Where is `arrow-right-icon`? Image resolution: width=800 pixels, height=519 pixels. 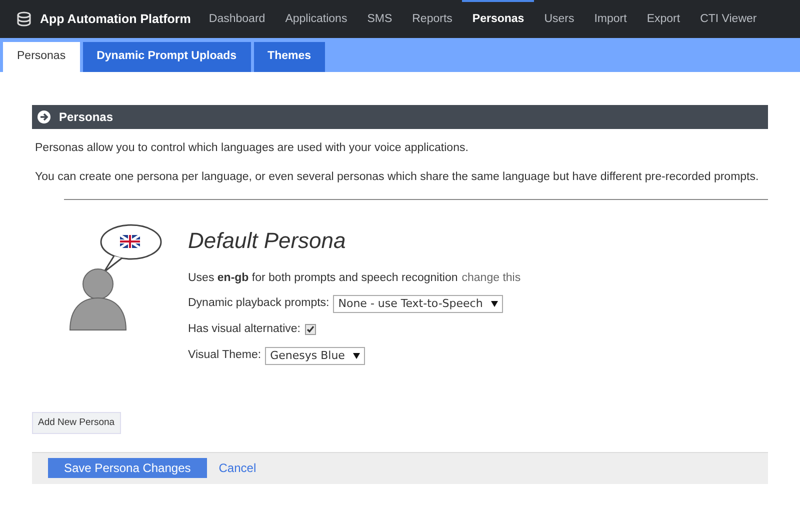
arrow-right-icon is located at coordinates (44, 117).